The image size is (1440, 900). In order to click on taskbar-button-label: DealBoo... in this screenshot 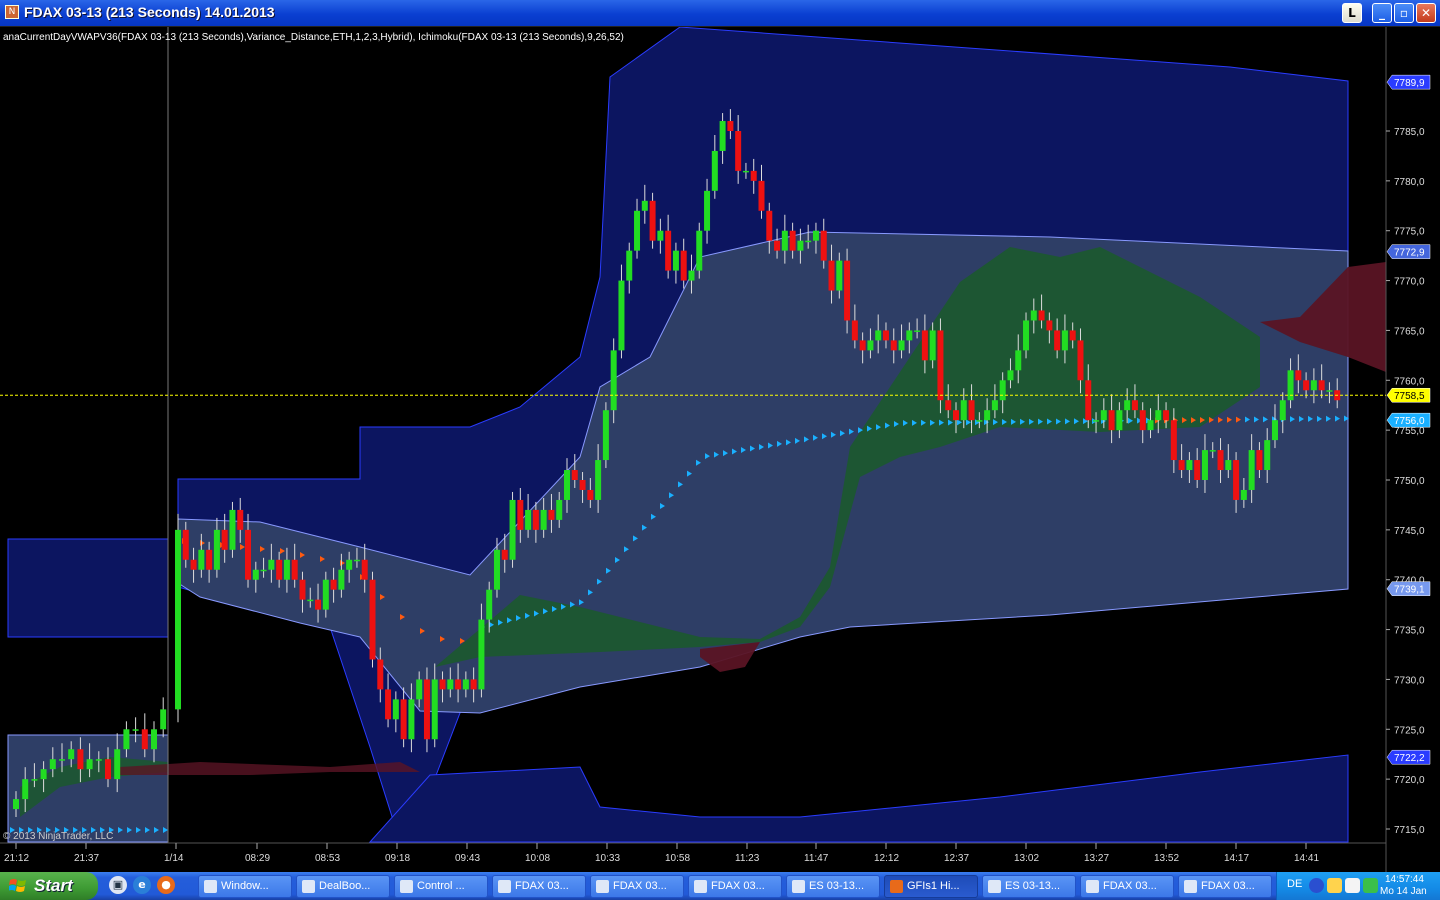, I will do `click(345, 886)`.